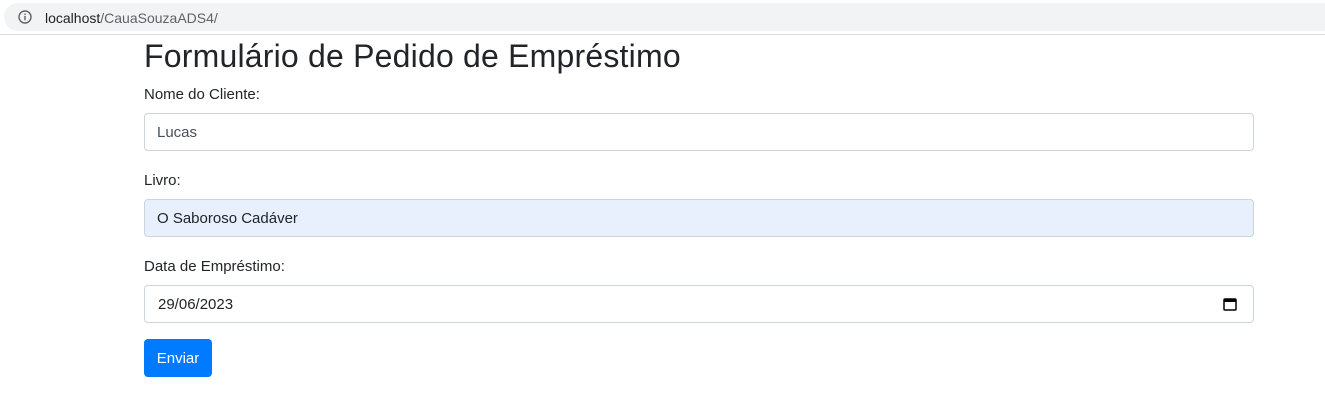  I want to click on info-icon, so click(25, 17).